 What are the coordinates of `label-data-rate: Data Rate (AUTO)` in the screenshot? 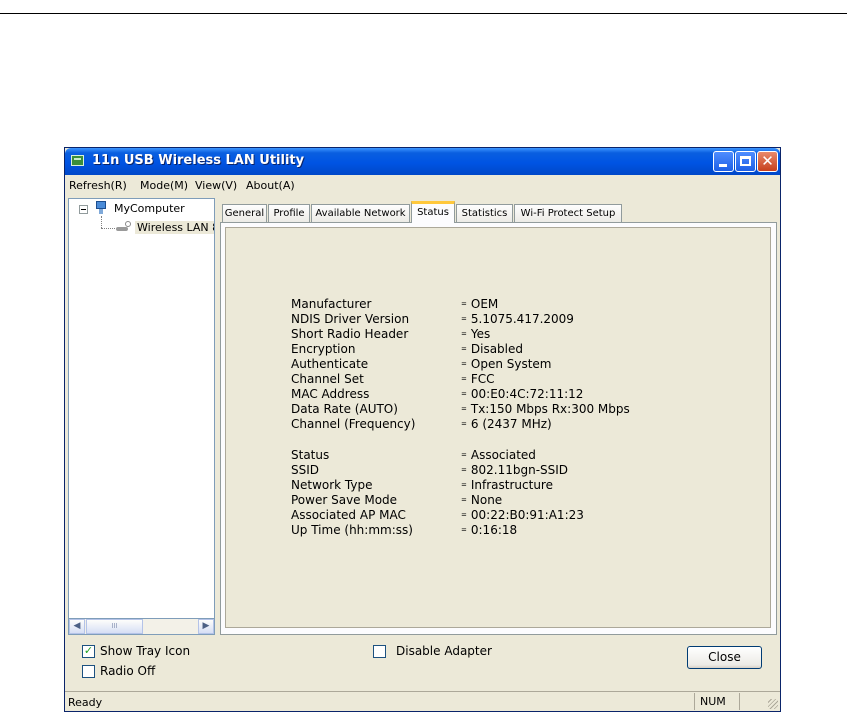 It's located at (344, 409).